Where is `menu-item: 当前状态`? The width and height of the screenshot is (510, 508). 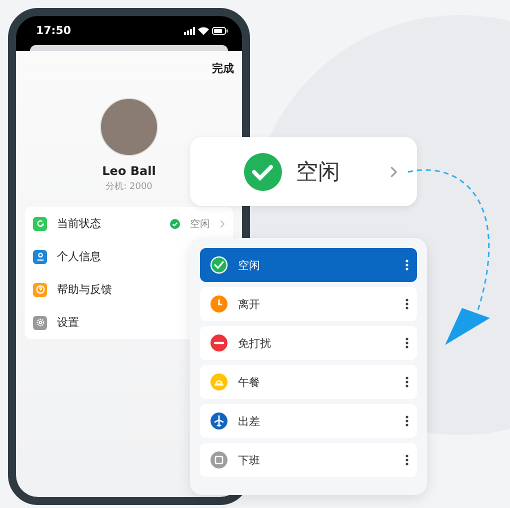 menu-item: 当前状态 is located at coordinates (79, 223).